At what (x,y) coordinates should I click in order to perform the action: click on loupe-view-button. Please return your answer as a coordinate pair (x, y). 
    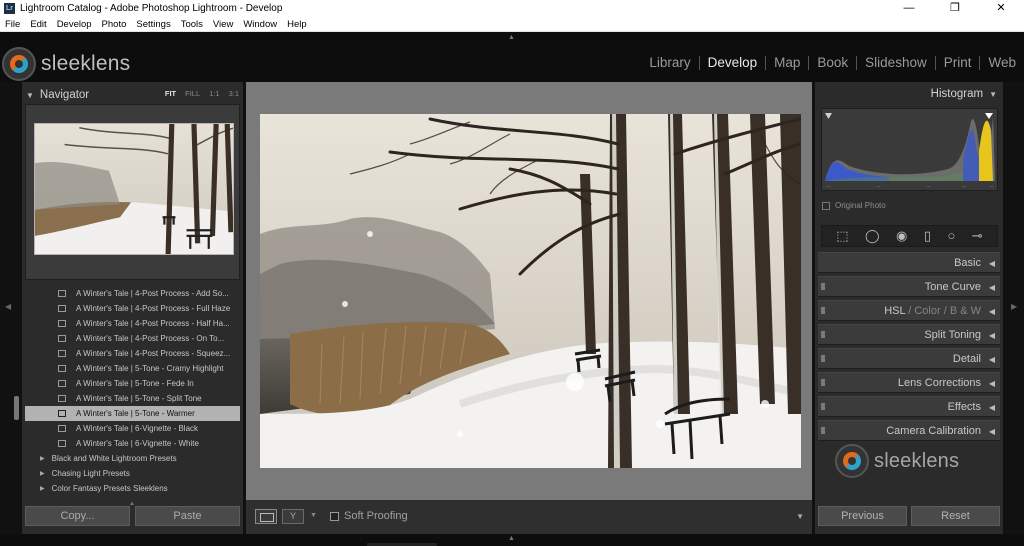
    Looking at the image, I should click on (266, 516).